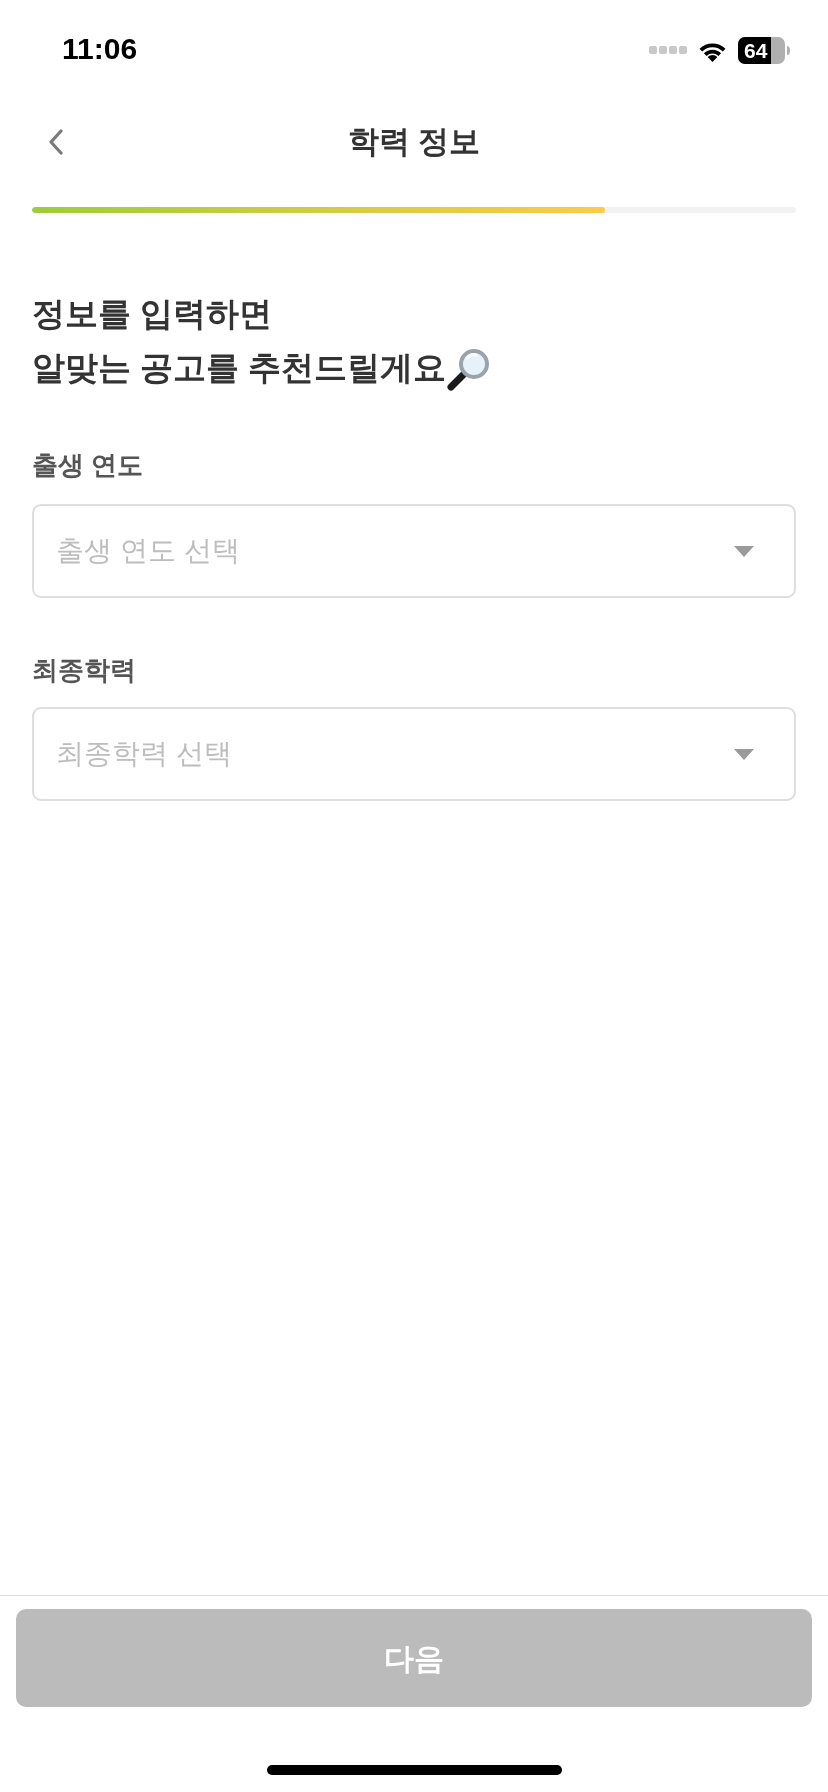  Describe the element at coordinates (414, 754) in the screenshot. I see `dropdown-field: 최종학력 선택` at that location.